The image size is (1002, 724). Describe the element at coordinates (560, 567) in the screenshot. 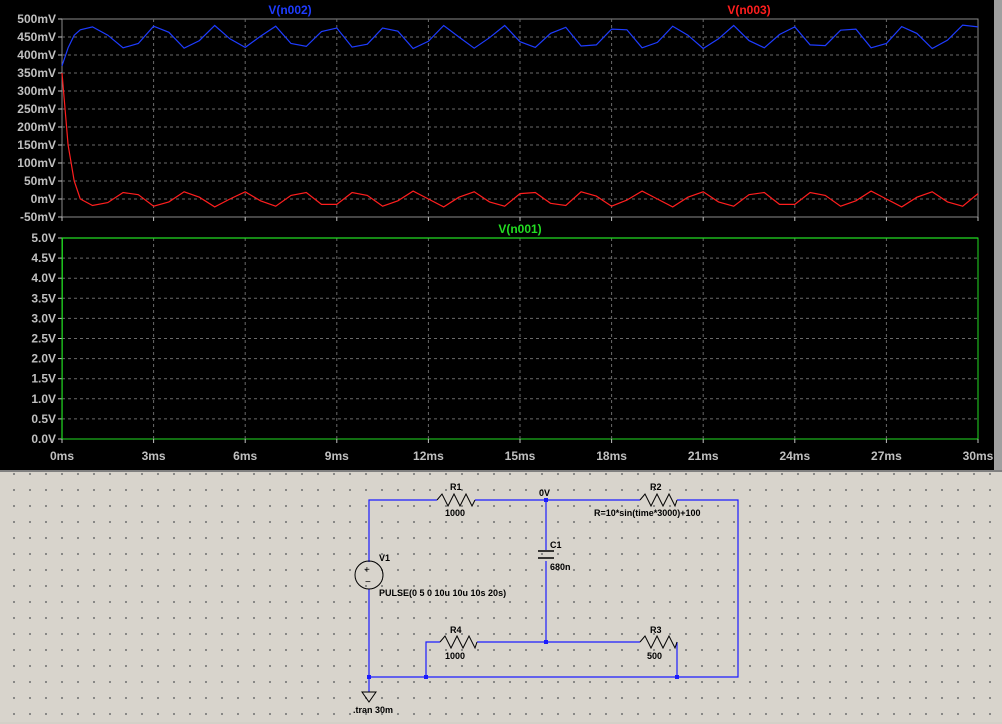

I see `c1-value: 680n` at that location.